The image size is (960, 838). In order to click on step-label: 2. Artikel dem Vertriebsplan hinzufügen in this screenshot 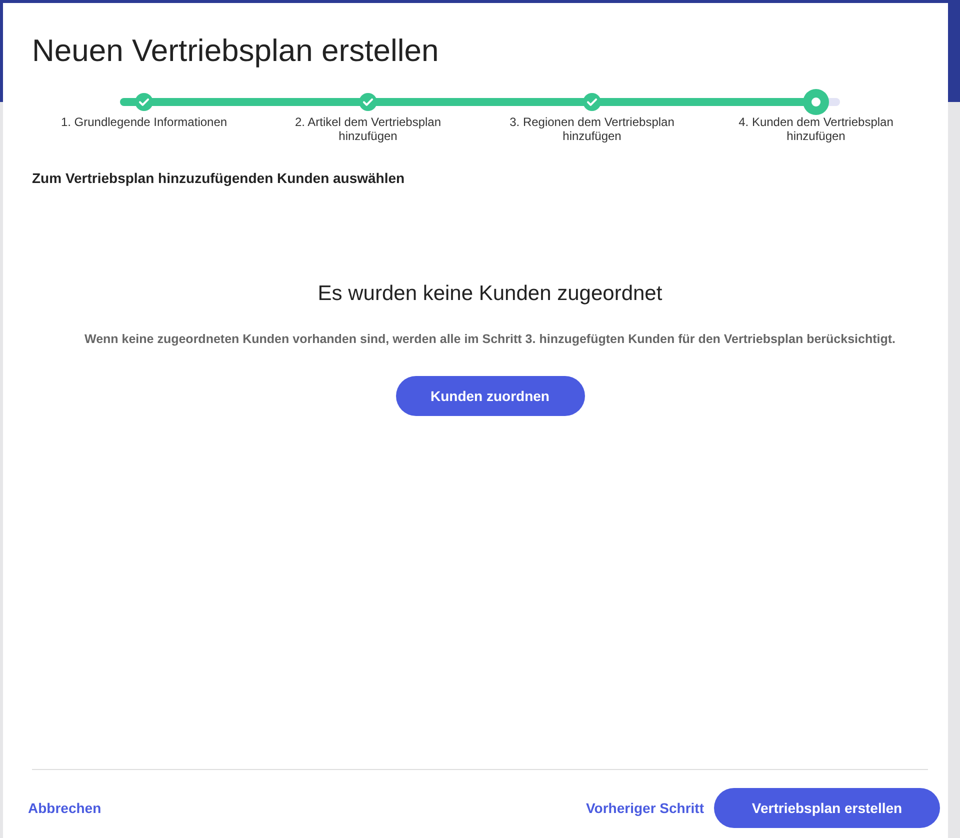, I will do `click(368, 129)`.